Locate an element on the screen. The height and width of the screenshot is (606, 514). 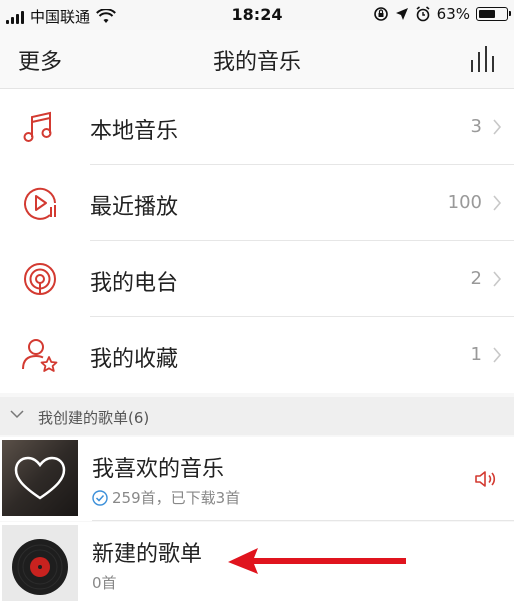
menu-item-label: 最近播放 is located at coordinates (134, 207).